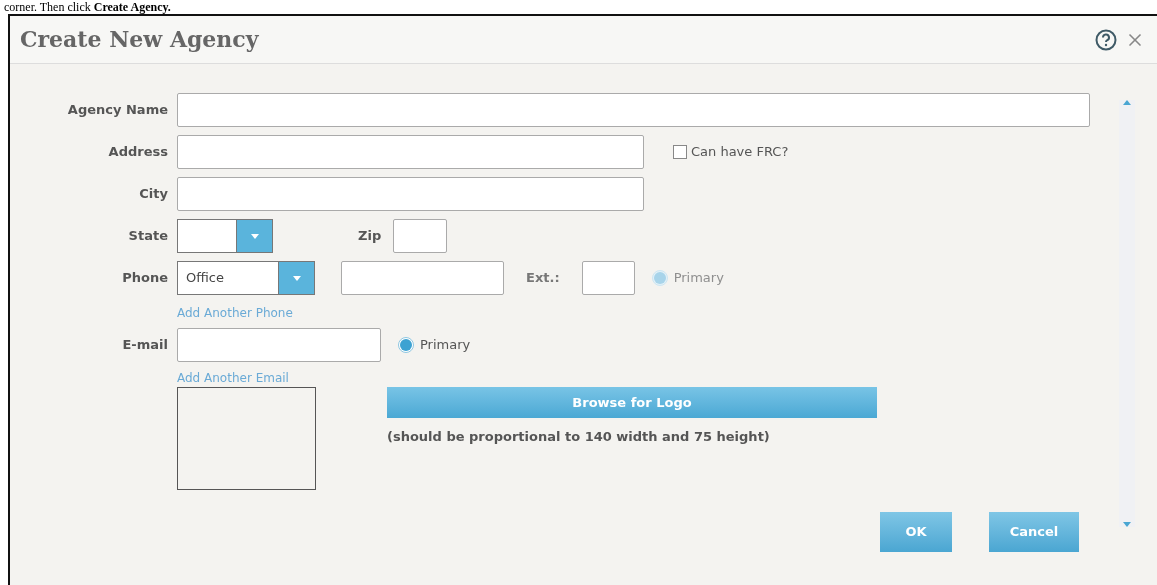 The width and height of the screenshot is (1157, 585). Describe the element at coordinates (279, 345) in the screenshot. I see `email-field` at that location.